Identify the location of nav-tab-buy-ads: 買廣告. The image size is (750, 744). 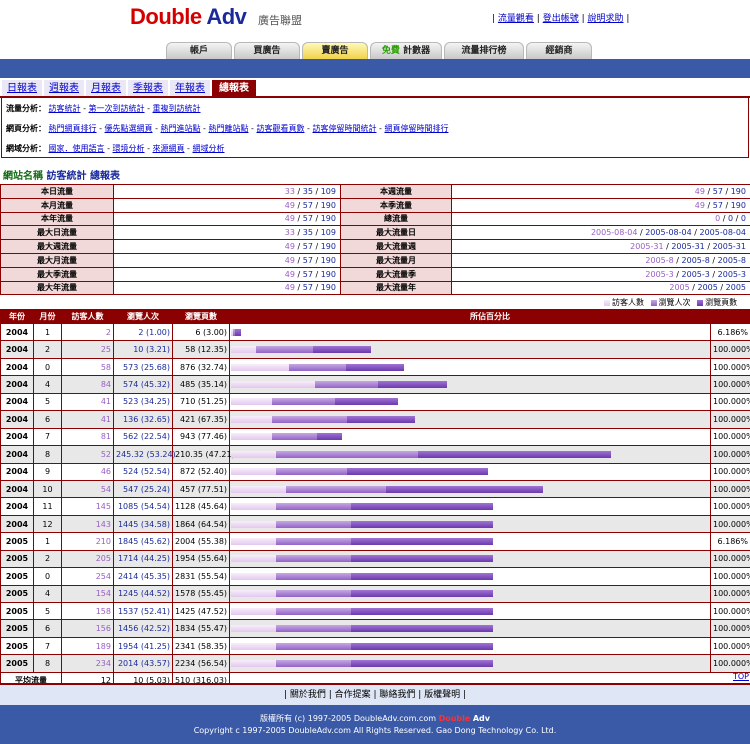
(267, 50).